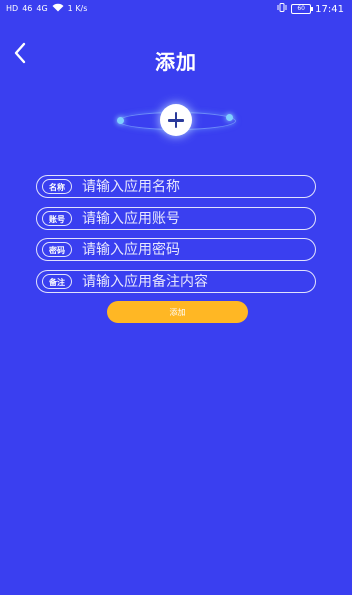 Image resolution: width=352 pixels, height=595 pixels. I want to click on status-left: HD 46 4G 1 K/s, so click(46, 9).